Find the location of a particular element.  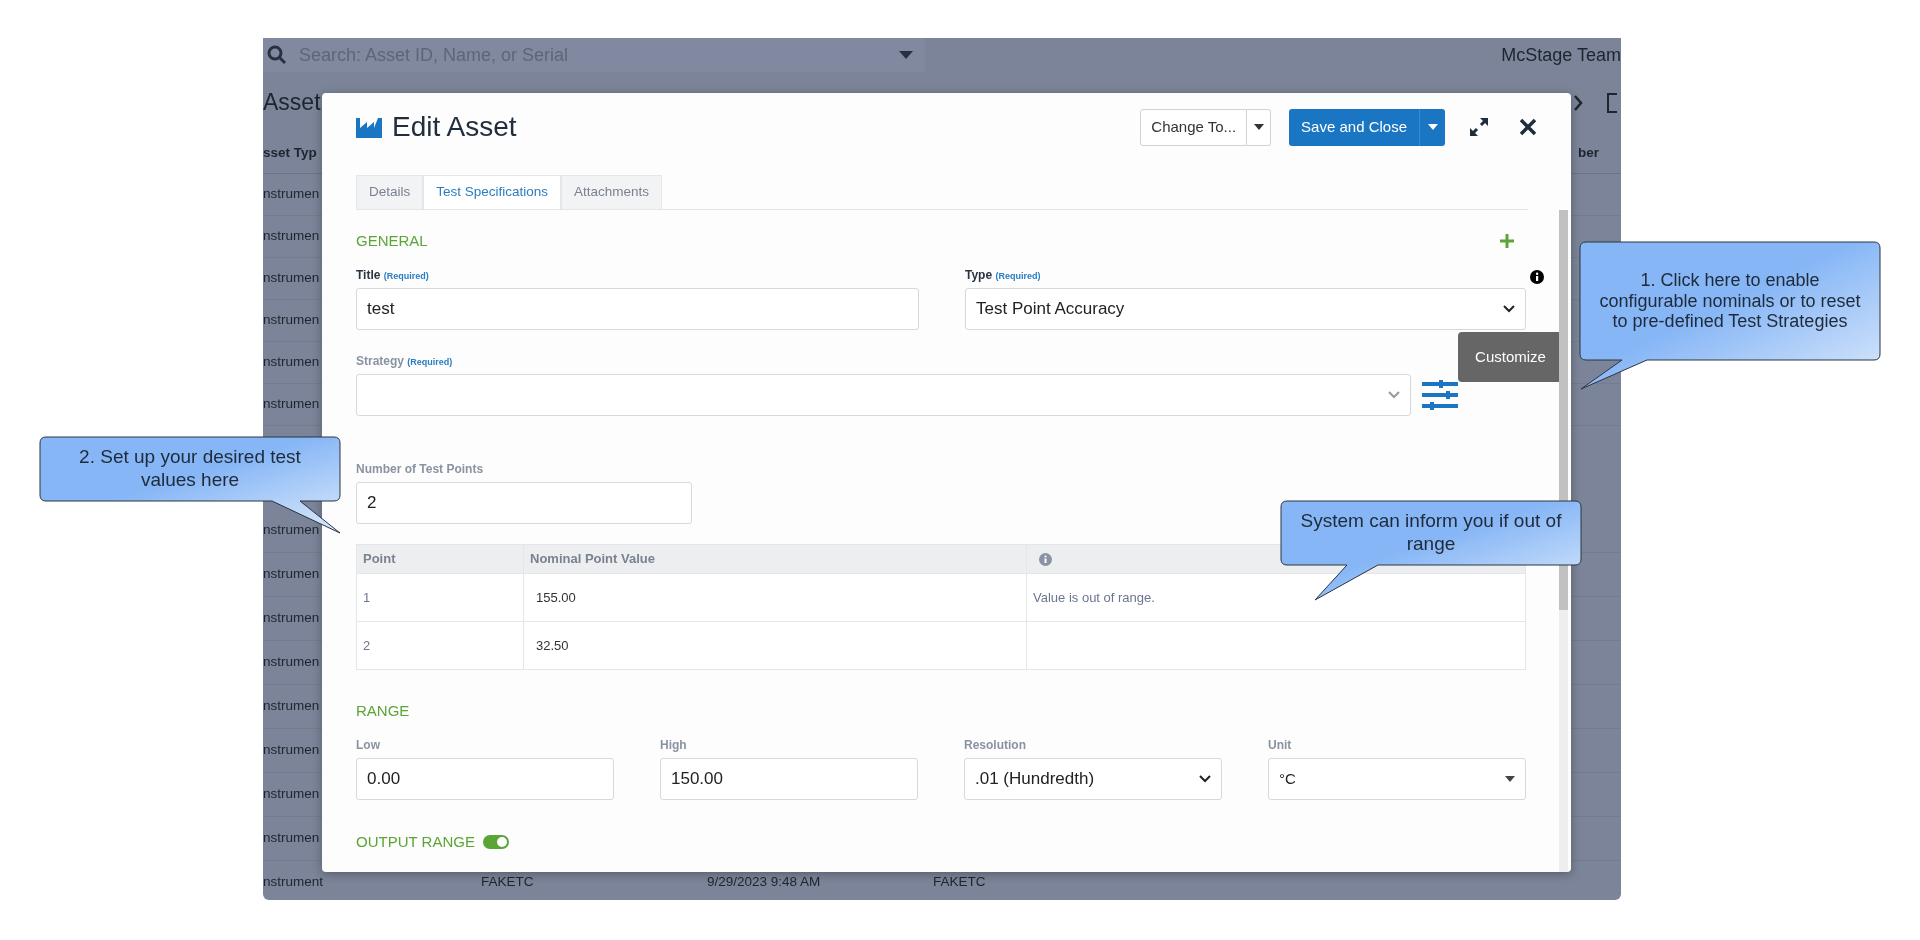

select-field: .01 (Hundredth) is located at coordinates (1093, 779).